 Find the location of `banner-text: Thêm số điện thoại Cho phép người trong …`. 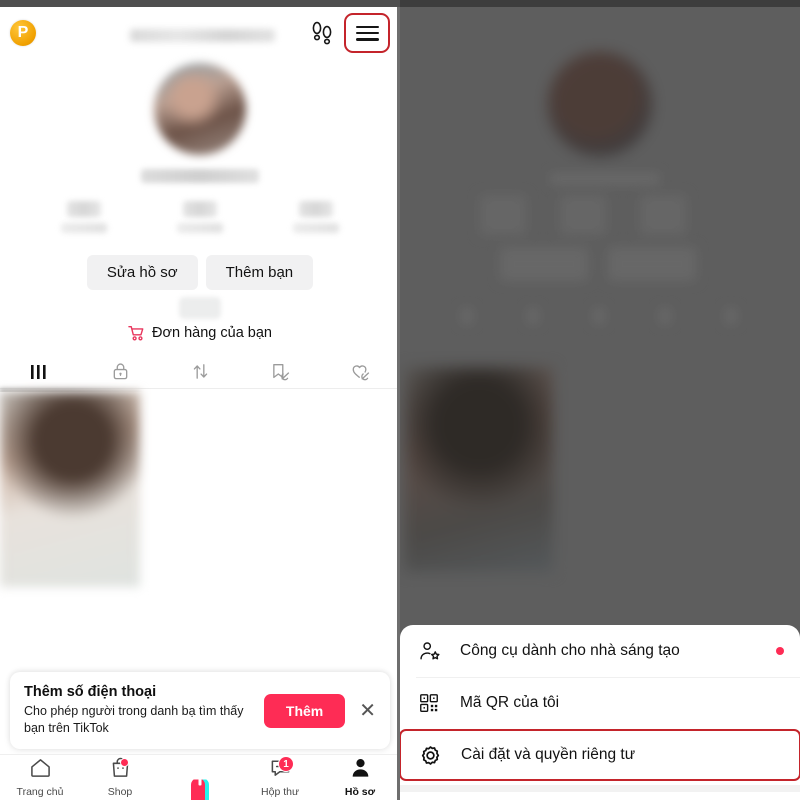

banner-text: Thêm số điện thoại Cho phép người trong … is located at coordinates (140, 710).